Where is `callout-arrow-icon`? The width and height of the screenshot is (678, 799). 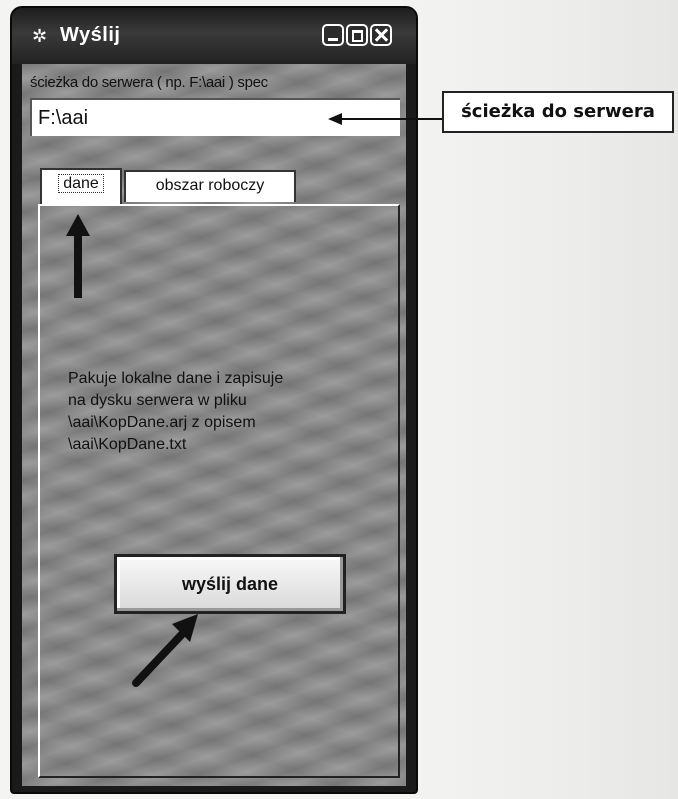
callout-arrow-icon is located at coordinates (385, 119).